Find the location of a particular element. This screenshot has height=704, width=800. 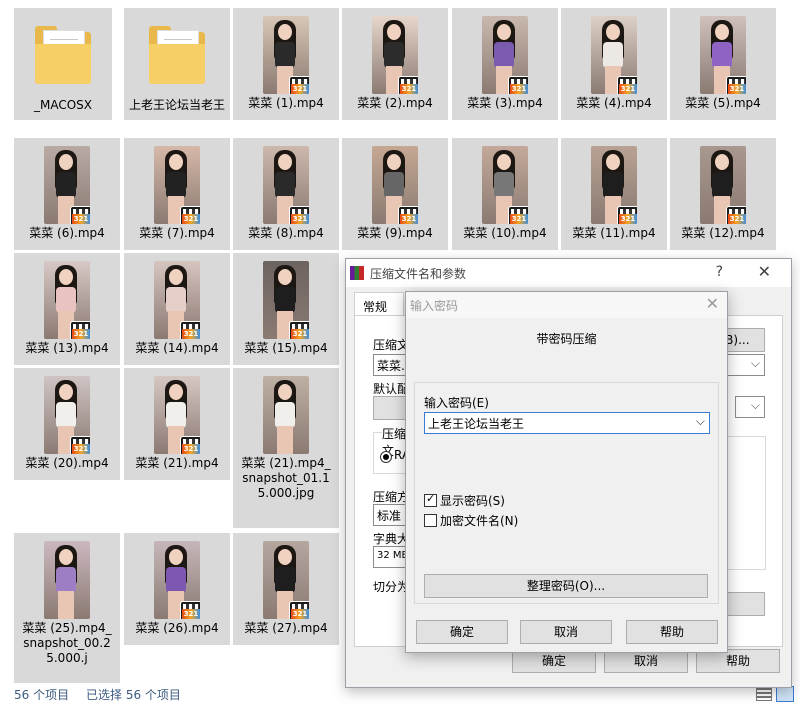

update-mode-select: ⌵ is located at coordinates (750, 407).